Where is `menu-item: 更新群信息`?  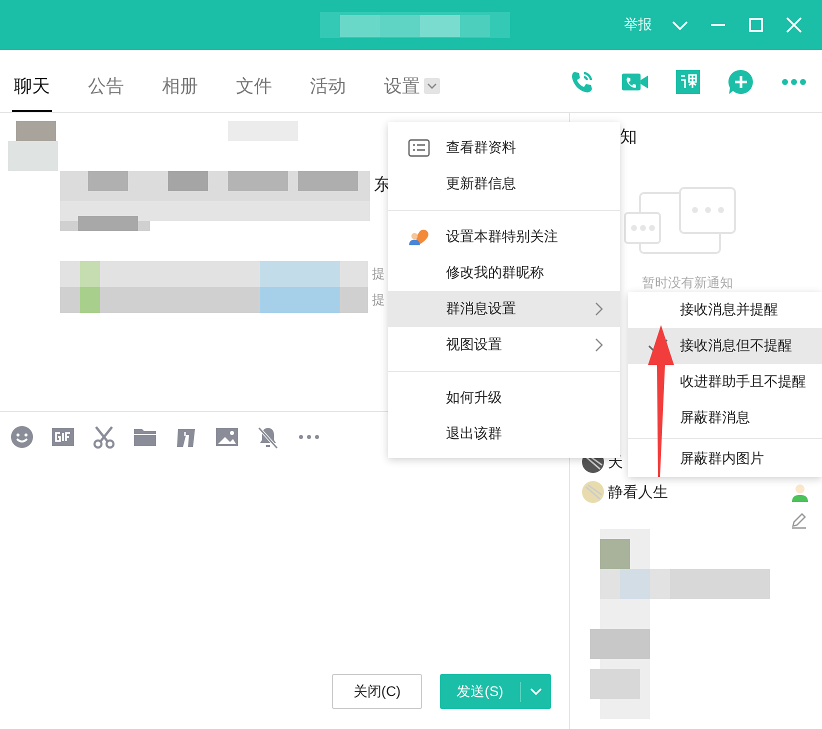
menu-item: 更新群信息 is located at coordinates (504, 184).